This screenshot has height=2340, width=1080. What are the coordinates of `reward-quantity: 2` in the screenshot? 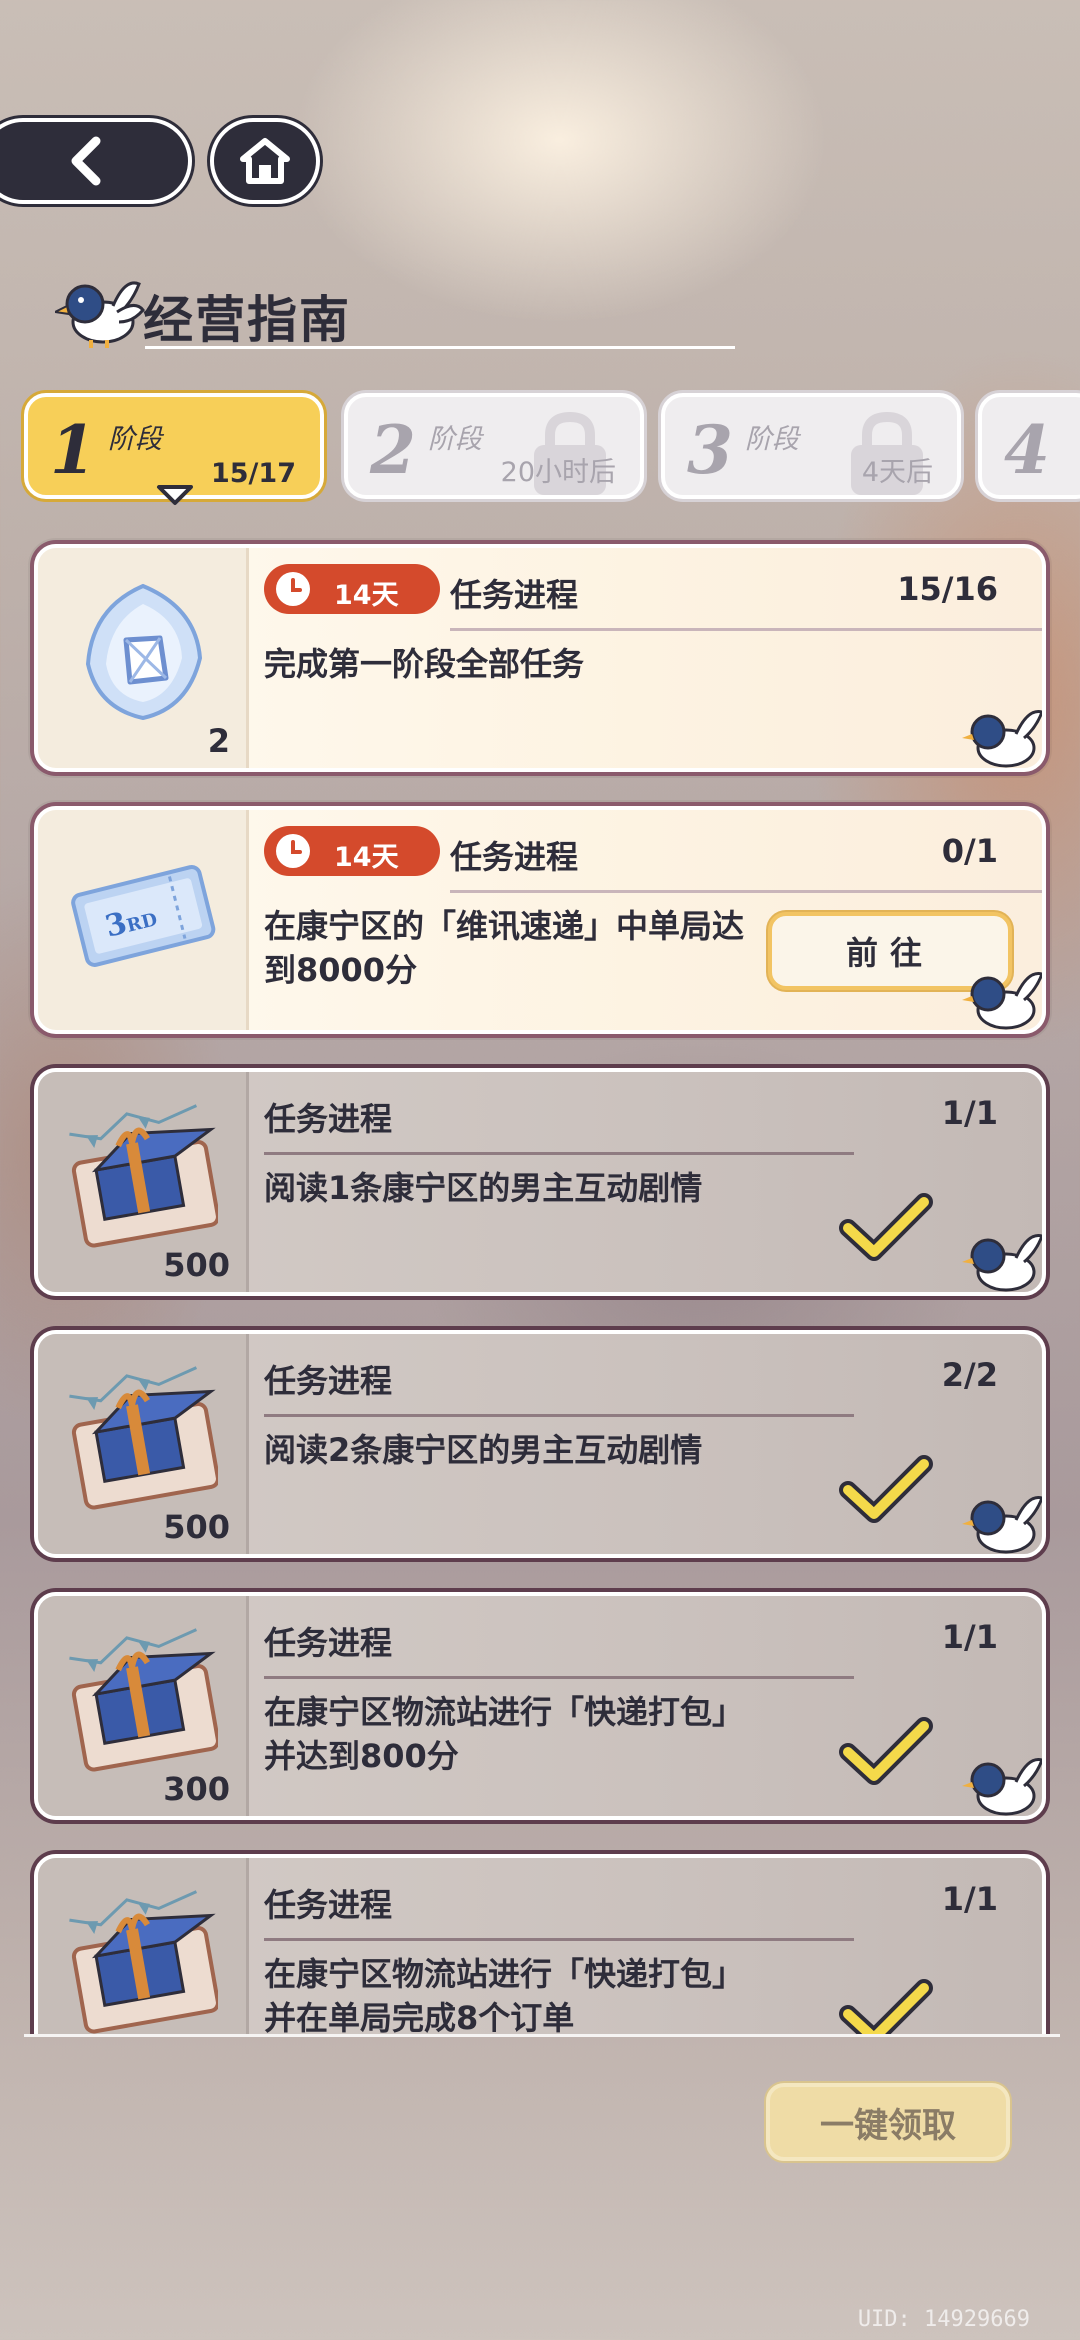 It's located at (218, 741).